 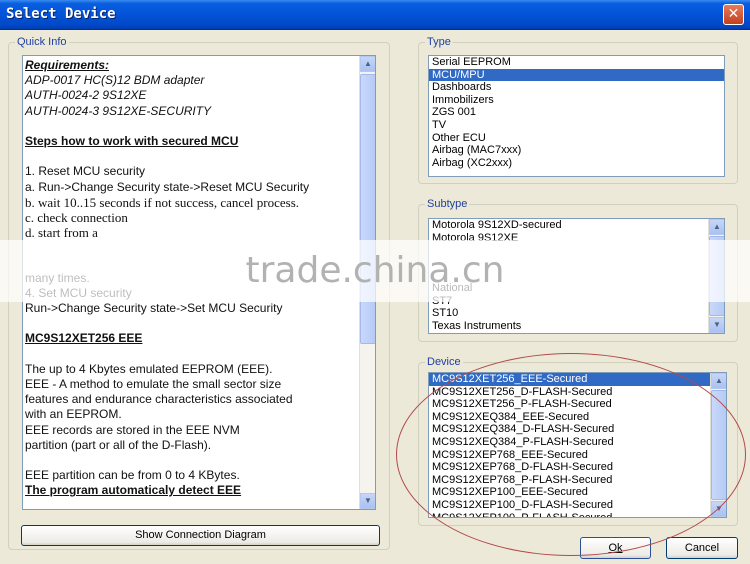 I want to click on show-connection-diagram-label: Show Connection Diagram, so click(x=200, y=535).